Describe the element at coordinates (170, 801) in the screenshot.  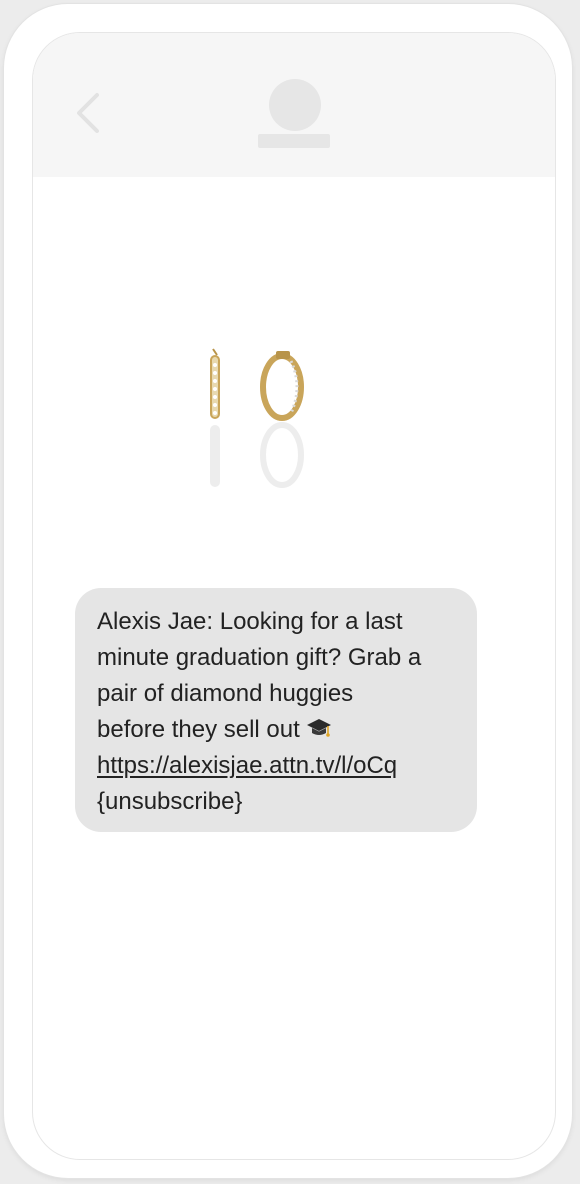
I see `unsubscribe-placeholder: {unsubscribe}` at that location.